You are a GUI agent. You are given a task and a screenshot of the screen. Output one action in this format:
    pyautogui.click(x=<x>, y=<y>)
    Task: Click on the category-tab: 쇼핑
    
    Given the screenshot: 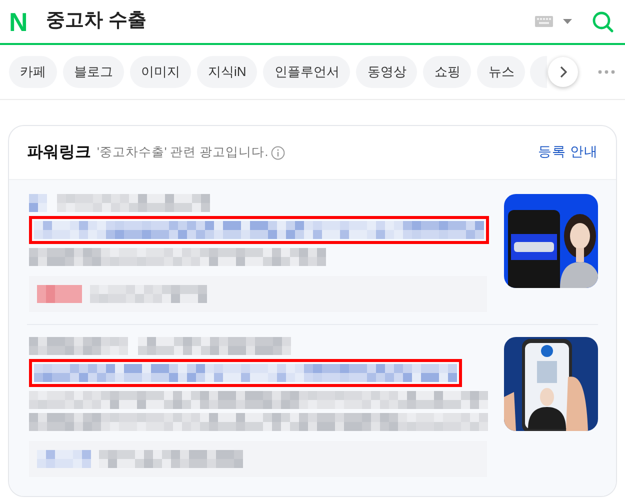 What is the action you would take?
    pyautogui.click(x=447, y=72)
    